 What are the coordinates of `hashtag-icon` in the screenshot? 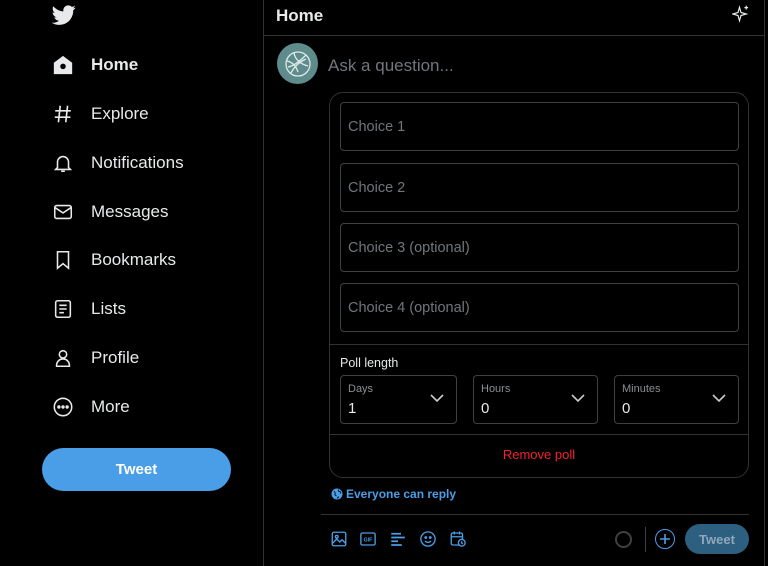 It's located at (63, 114).